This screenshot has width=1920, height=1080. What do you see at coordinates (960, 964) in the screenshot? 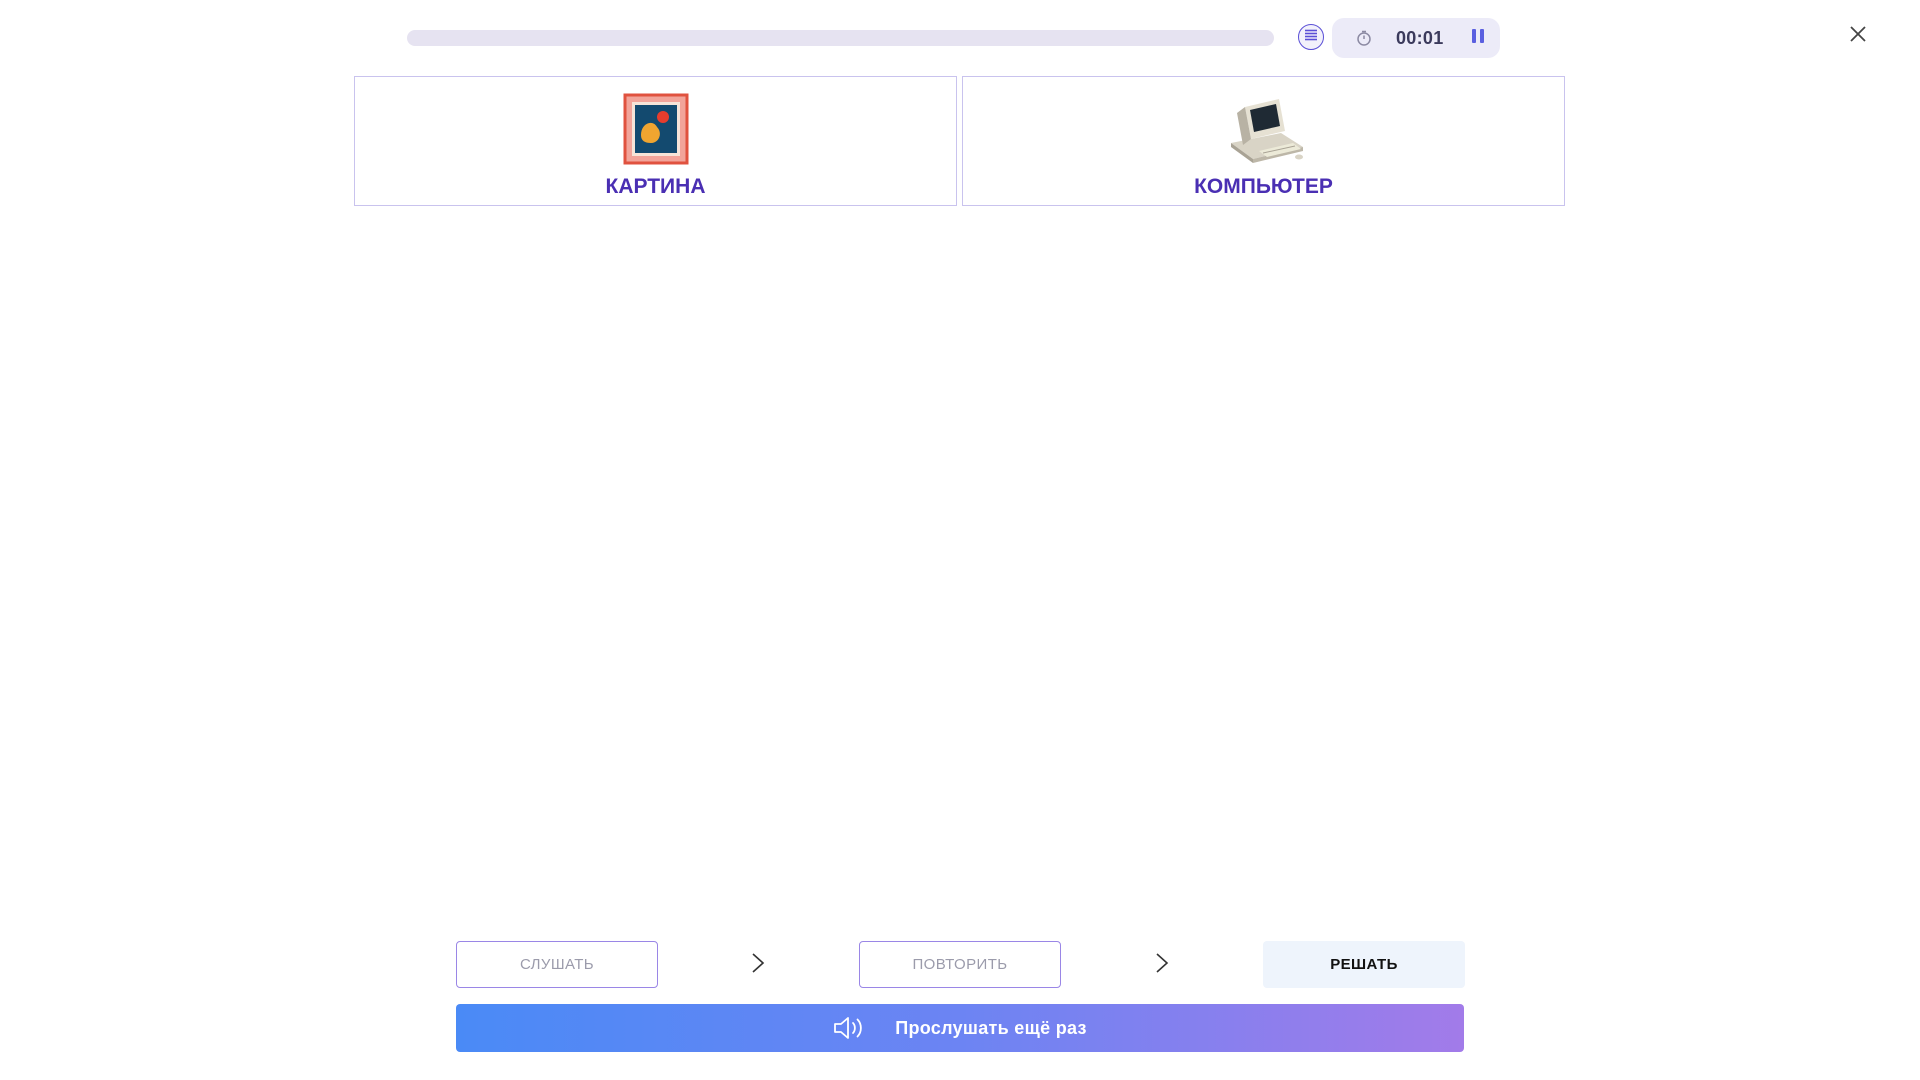
I see `step-repeat-button: ПОВТОРИТЬ` at bounding box center [960, 964].